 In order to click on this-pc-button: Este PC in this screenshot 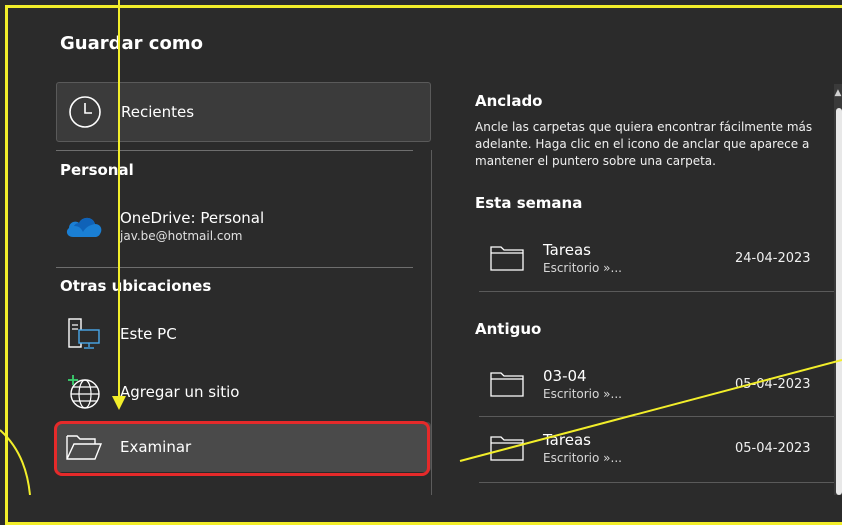, I will do `click(243, 334)`.